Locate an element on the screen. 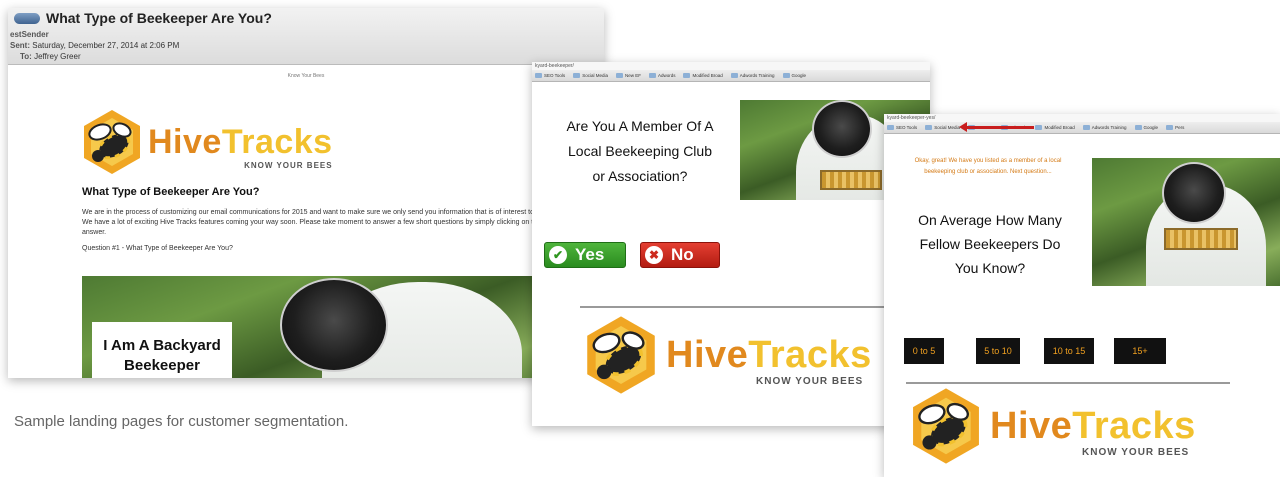 This screenshot has height=477, width=1280. check-icon: ✔ is located at coordinates (558, 255).